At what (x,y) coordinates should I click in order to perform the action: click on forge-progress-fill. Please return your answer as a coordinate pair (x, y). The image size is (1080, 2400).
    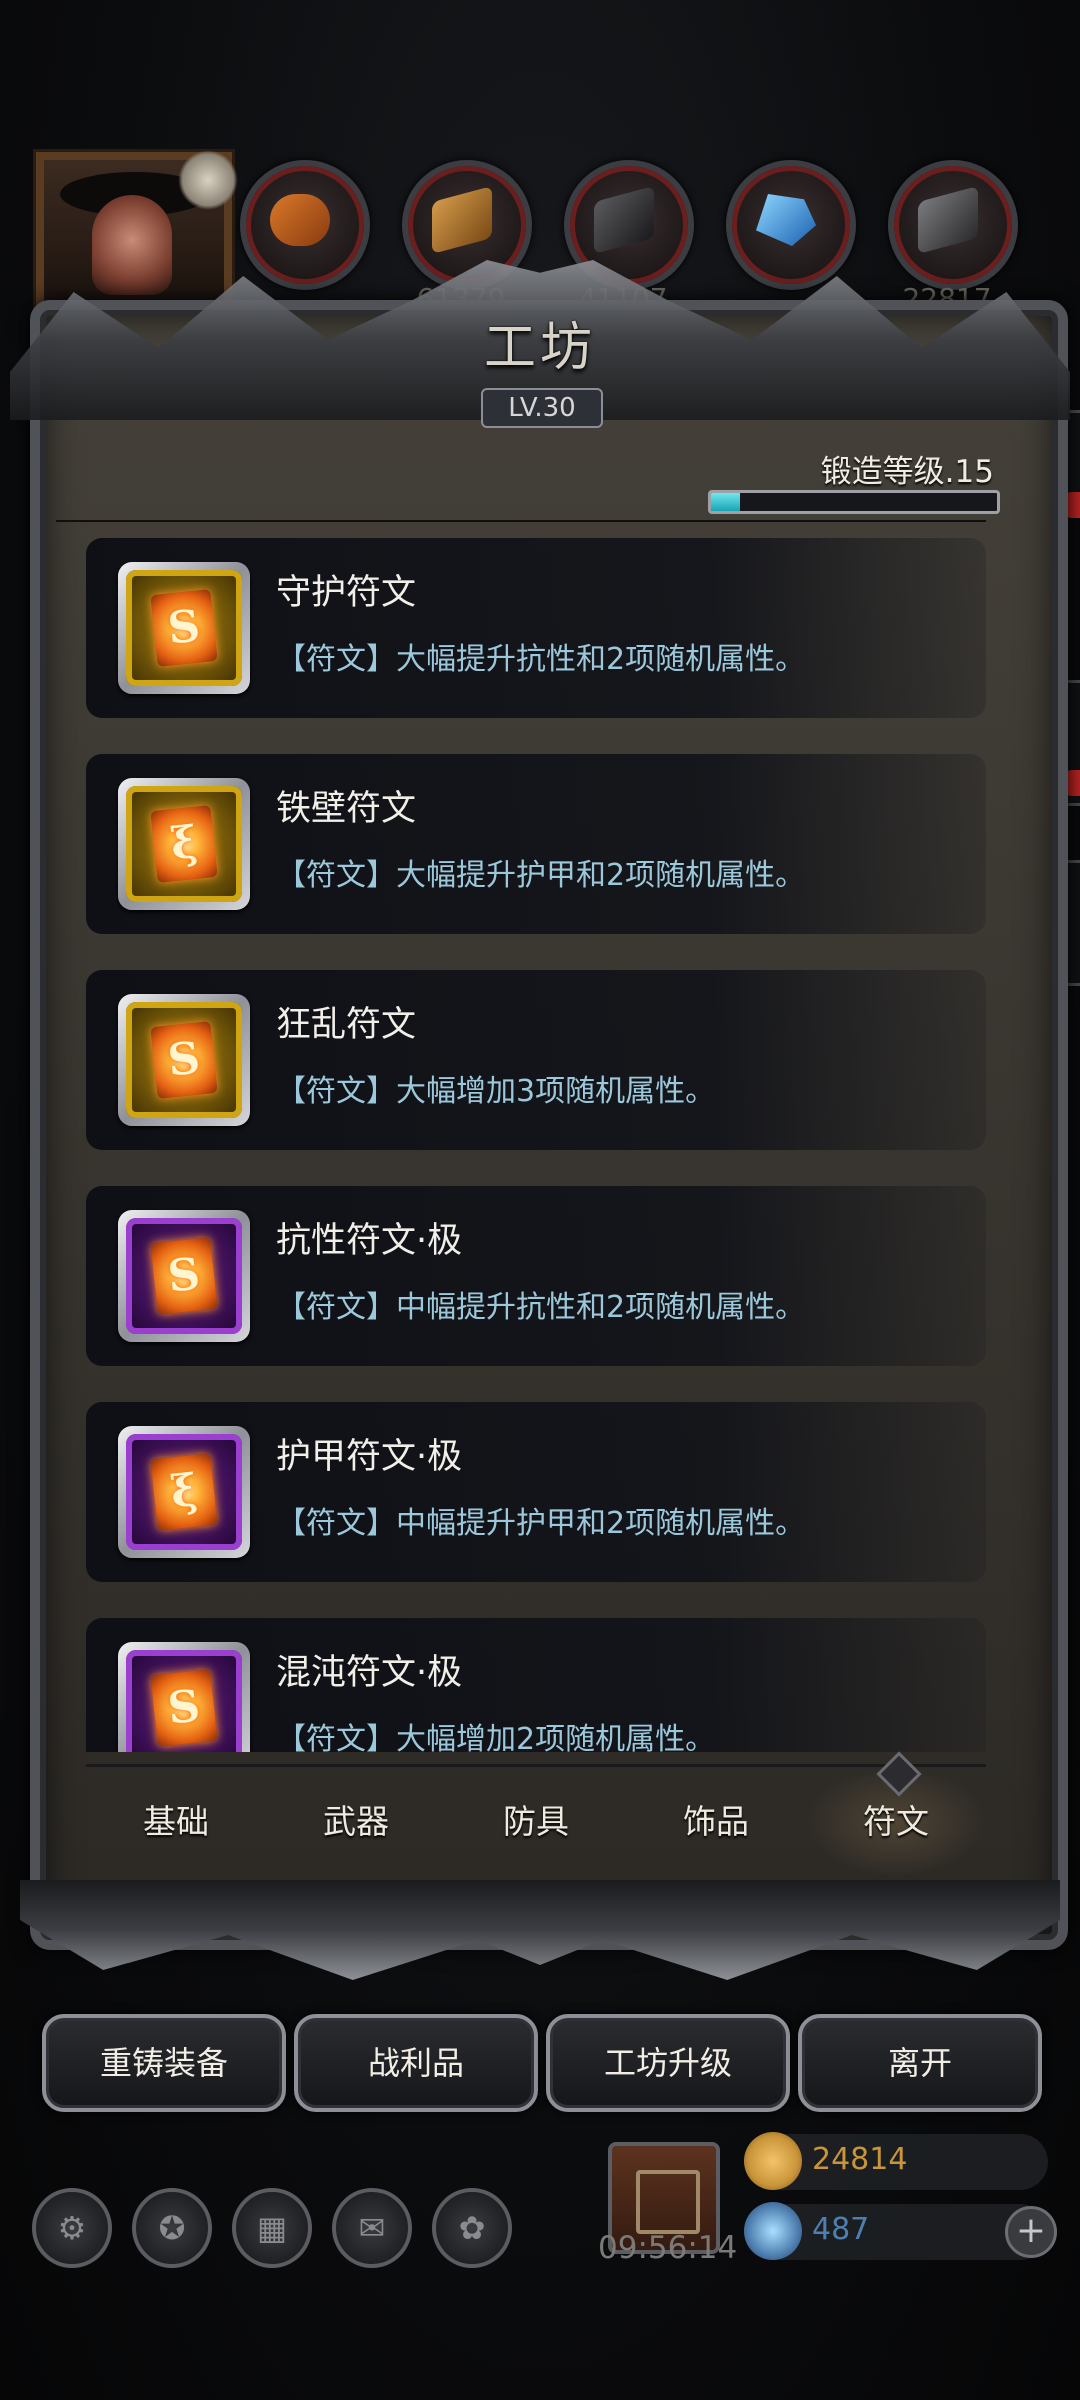
    Looking at the image, I should click on (725, 502).